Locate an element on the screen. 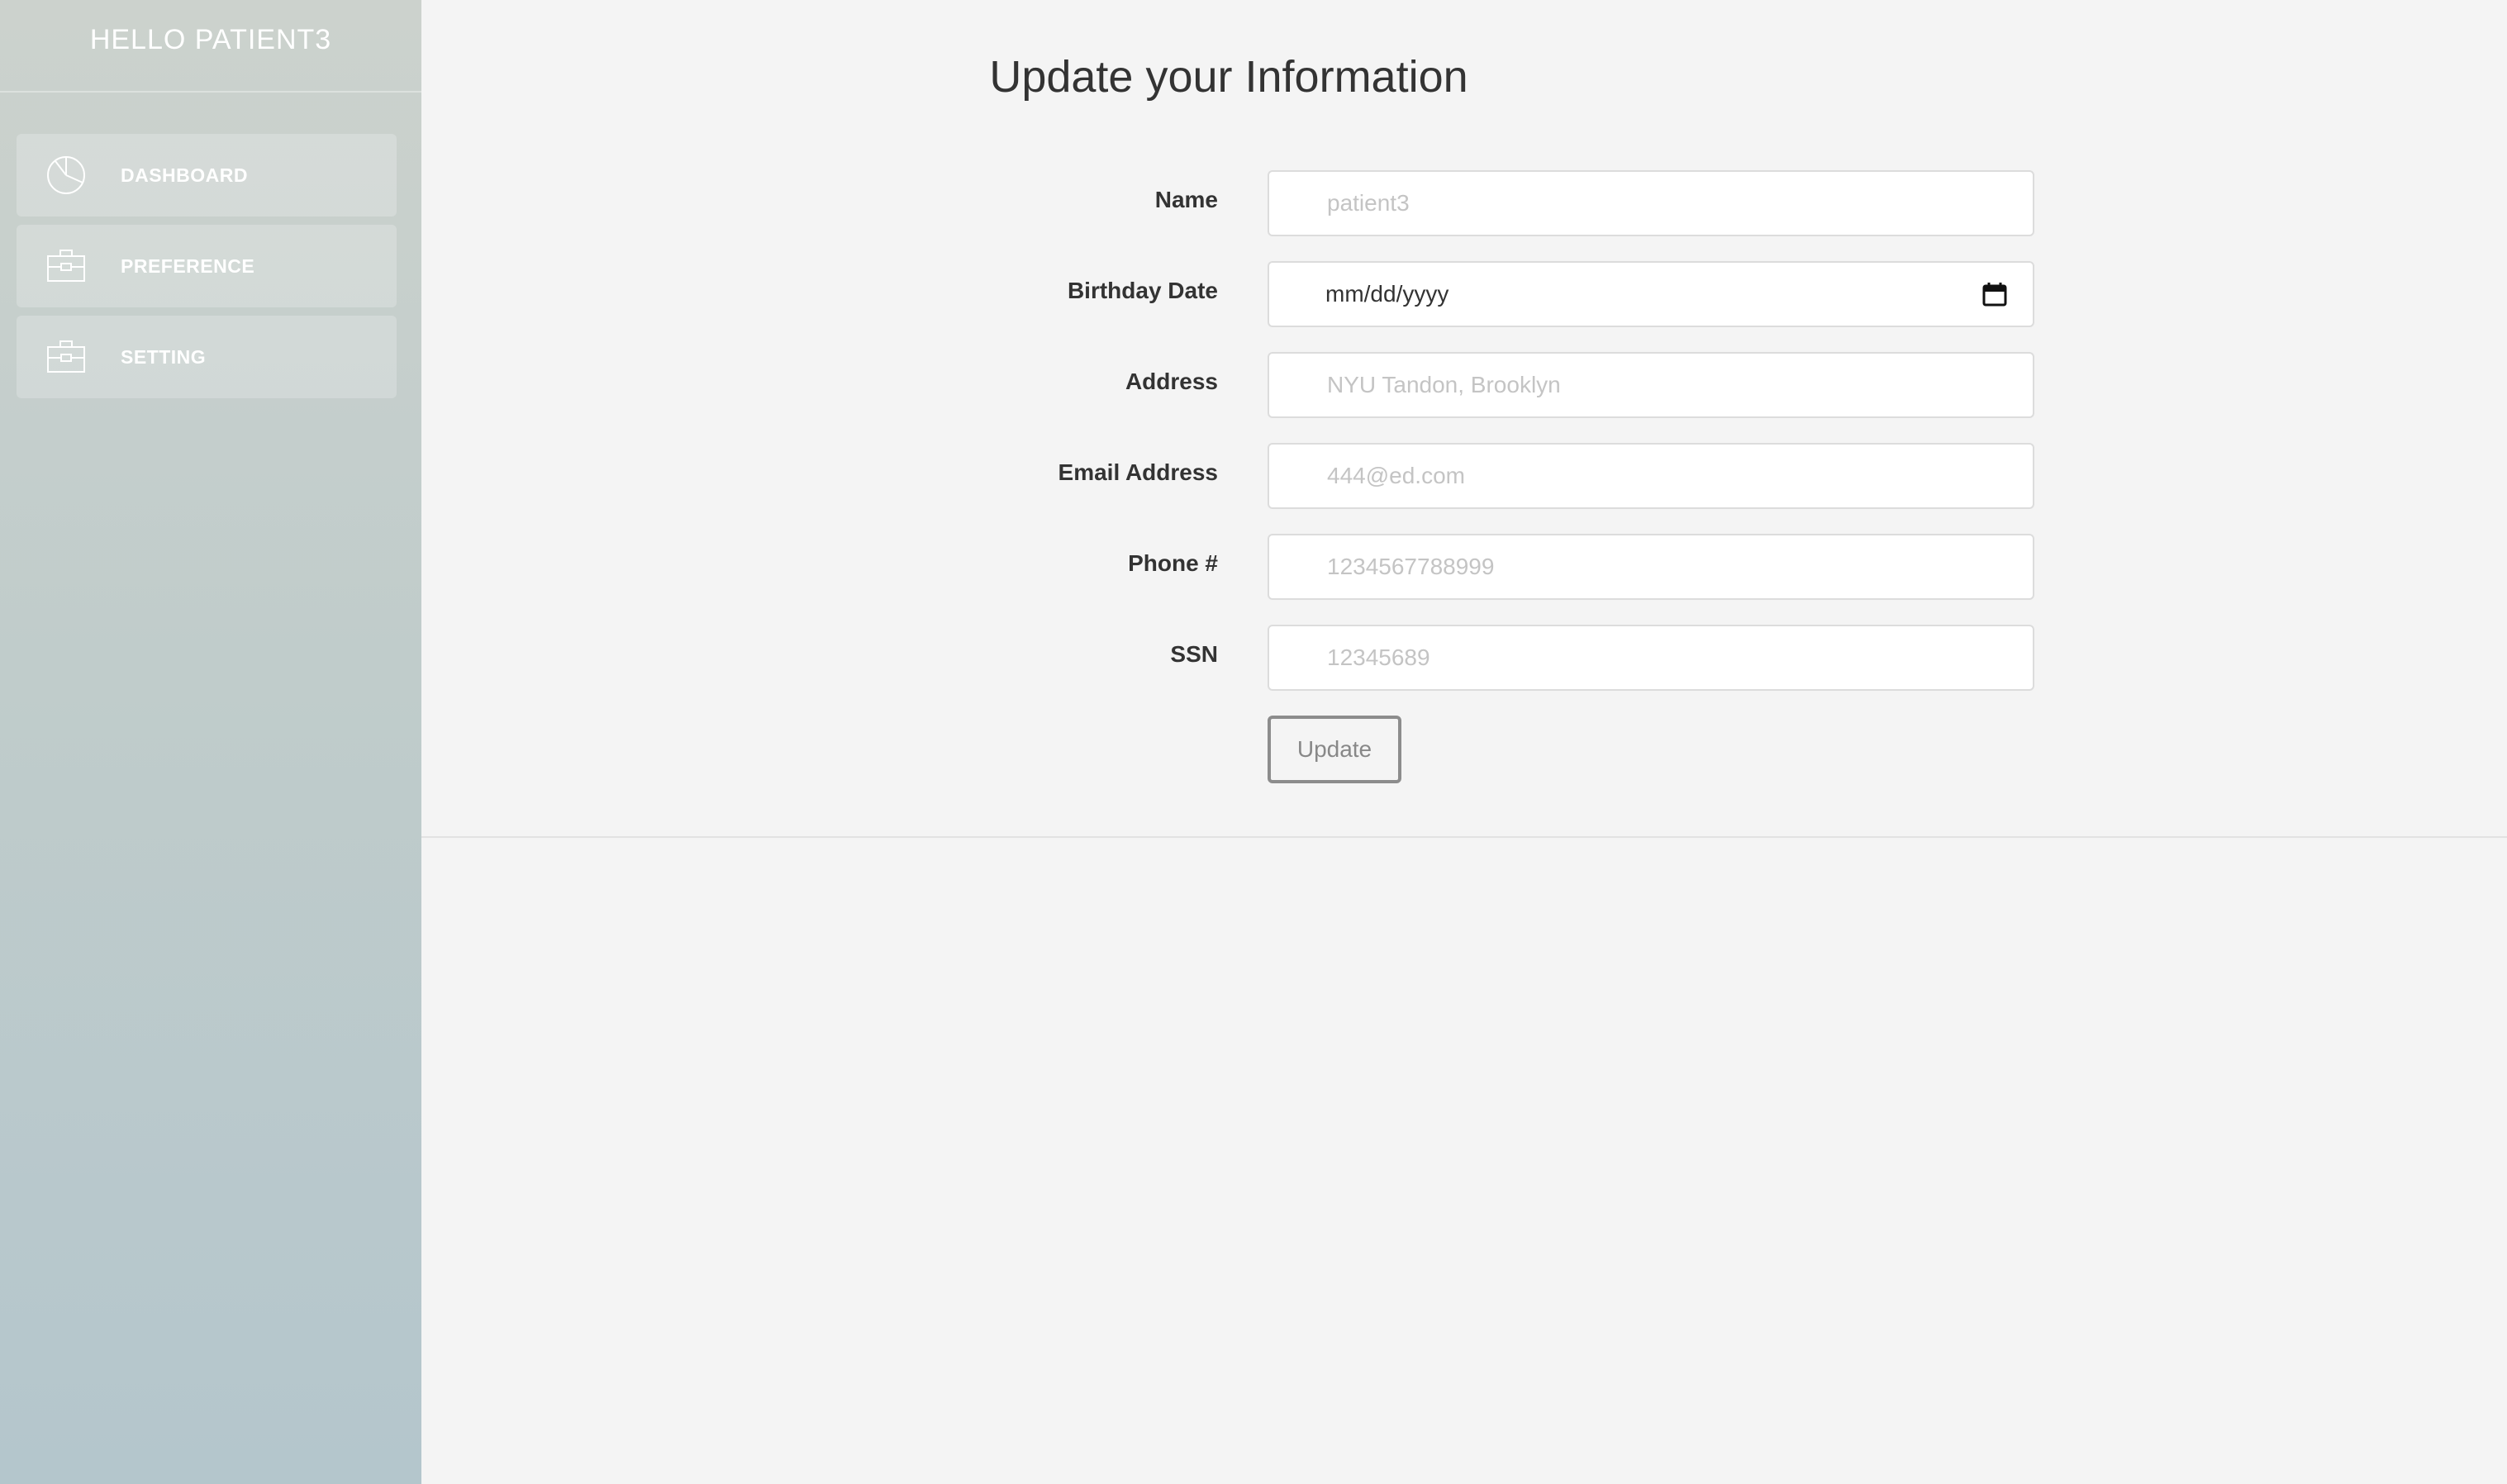  form-row-phone: Phone # is located at coordinates (1464, 567).